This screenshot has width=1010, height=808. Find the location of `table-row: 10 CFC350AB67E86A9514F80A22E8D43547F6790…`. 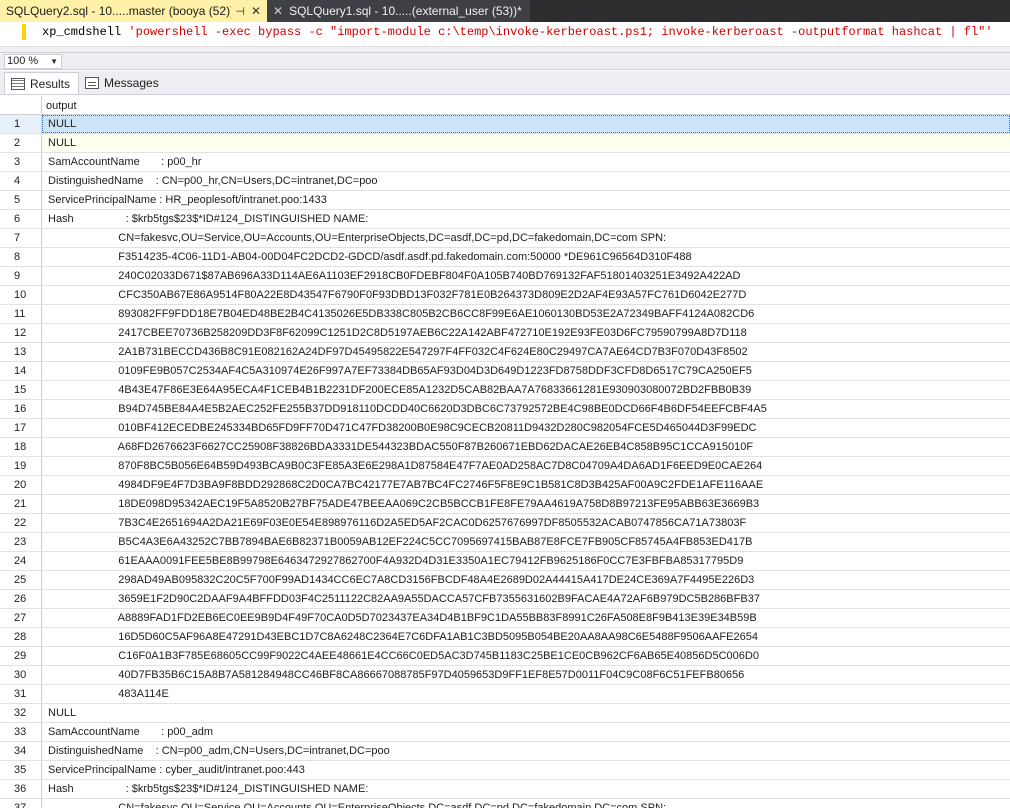

table-row: 10 CFC350AB67E86A9514F80A22E8D43547F6790… is located at coordinates (505, 295).